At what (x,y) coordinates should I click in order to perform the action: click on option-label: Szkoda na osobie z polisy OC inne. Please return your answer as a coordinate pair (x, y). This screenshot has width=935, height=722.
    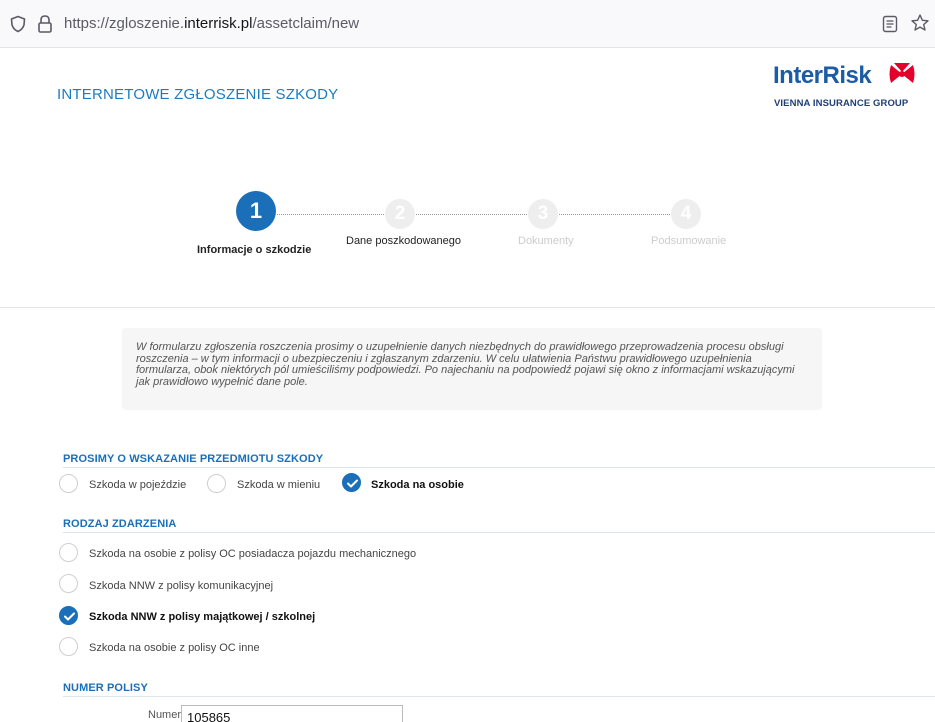
    Looking at the image, I should click on (174, 648).